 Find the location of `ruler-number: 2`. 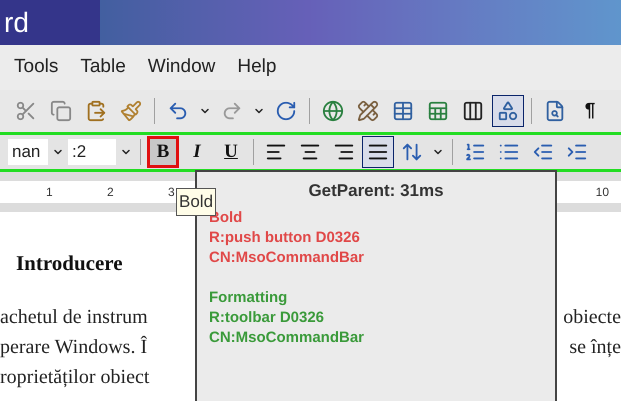

ruler-number: 2 is located at coordinates (110, 192).